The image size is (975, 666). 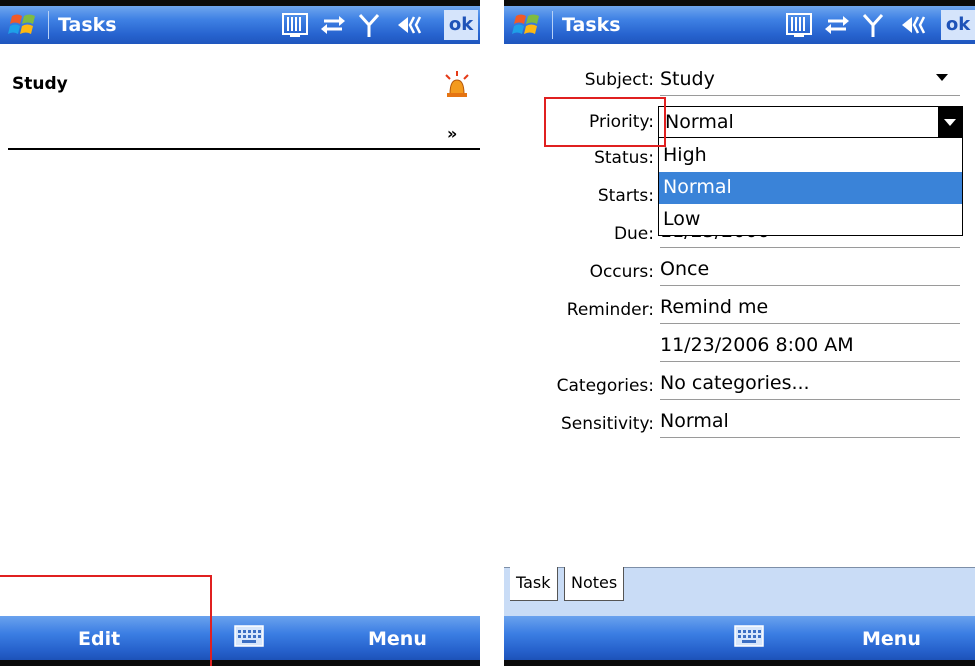 I want to click on subject-label: Subject:, so click(x=619, y=80).